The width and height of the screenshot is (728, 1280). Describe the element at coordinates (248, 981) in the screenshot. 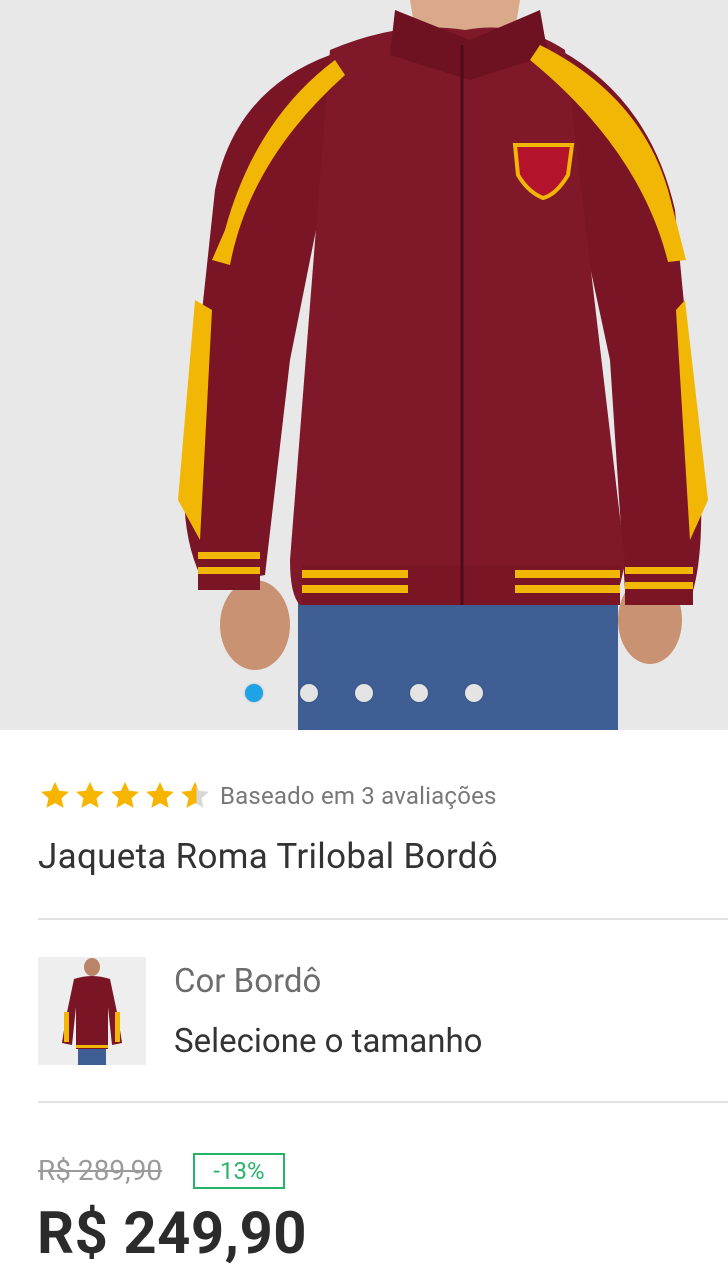

I see `color-label: Cor Bordô` at that location.